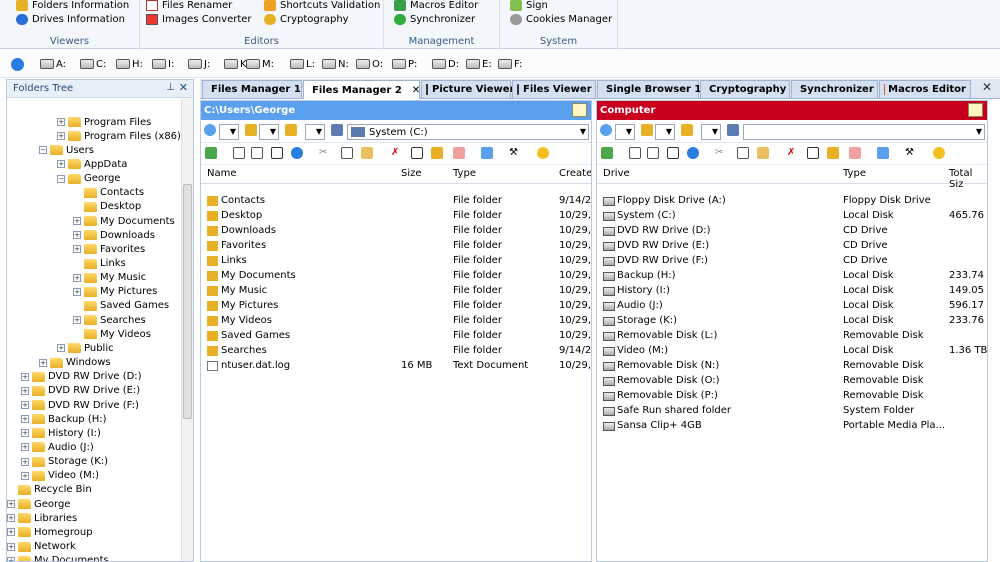  What do you see at coordinates (468, 132) in the screenshot?
I see `left-drive-combo: System (C:) ▼` at bounding box center [468, 132].